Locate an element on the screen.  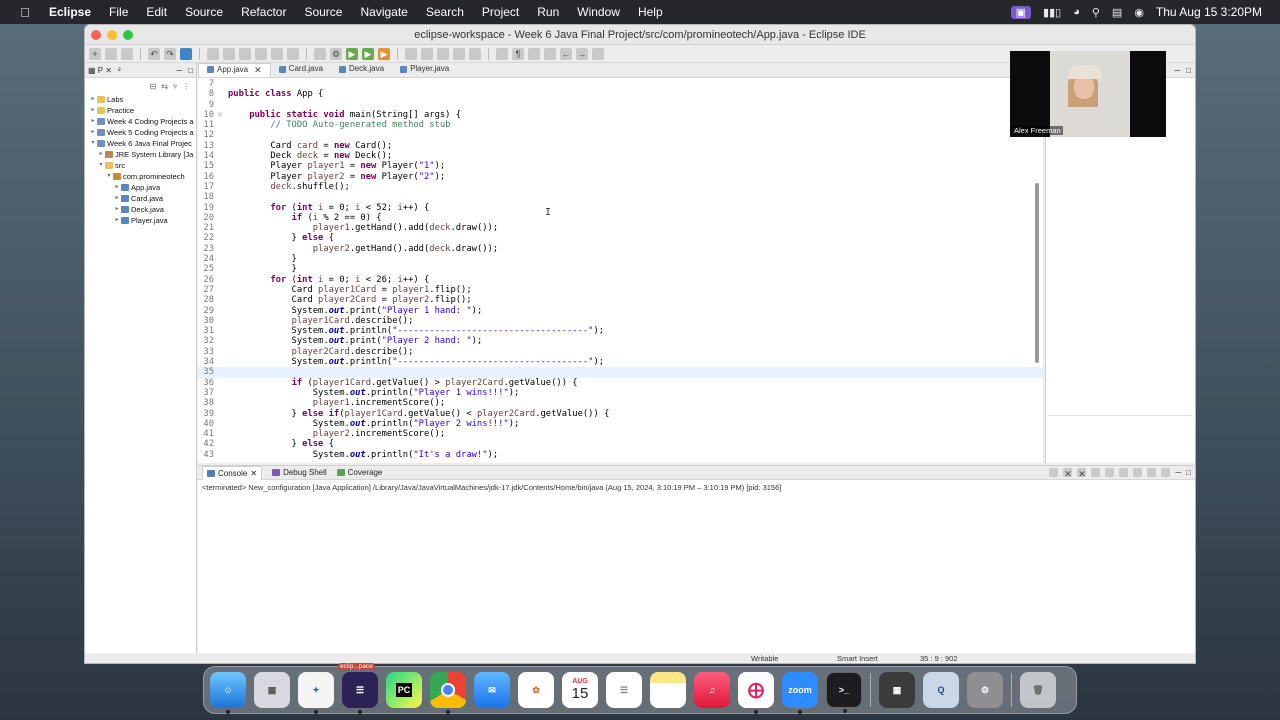
show-whitespace-icon: ¶ is located at coordinates (518, 53).